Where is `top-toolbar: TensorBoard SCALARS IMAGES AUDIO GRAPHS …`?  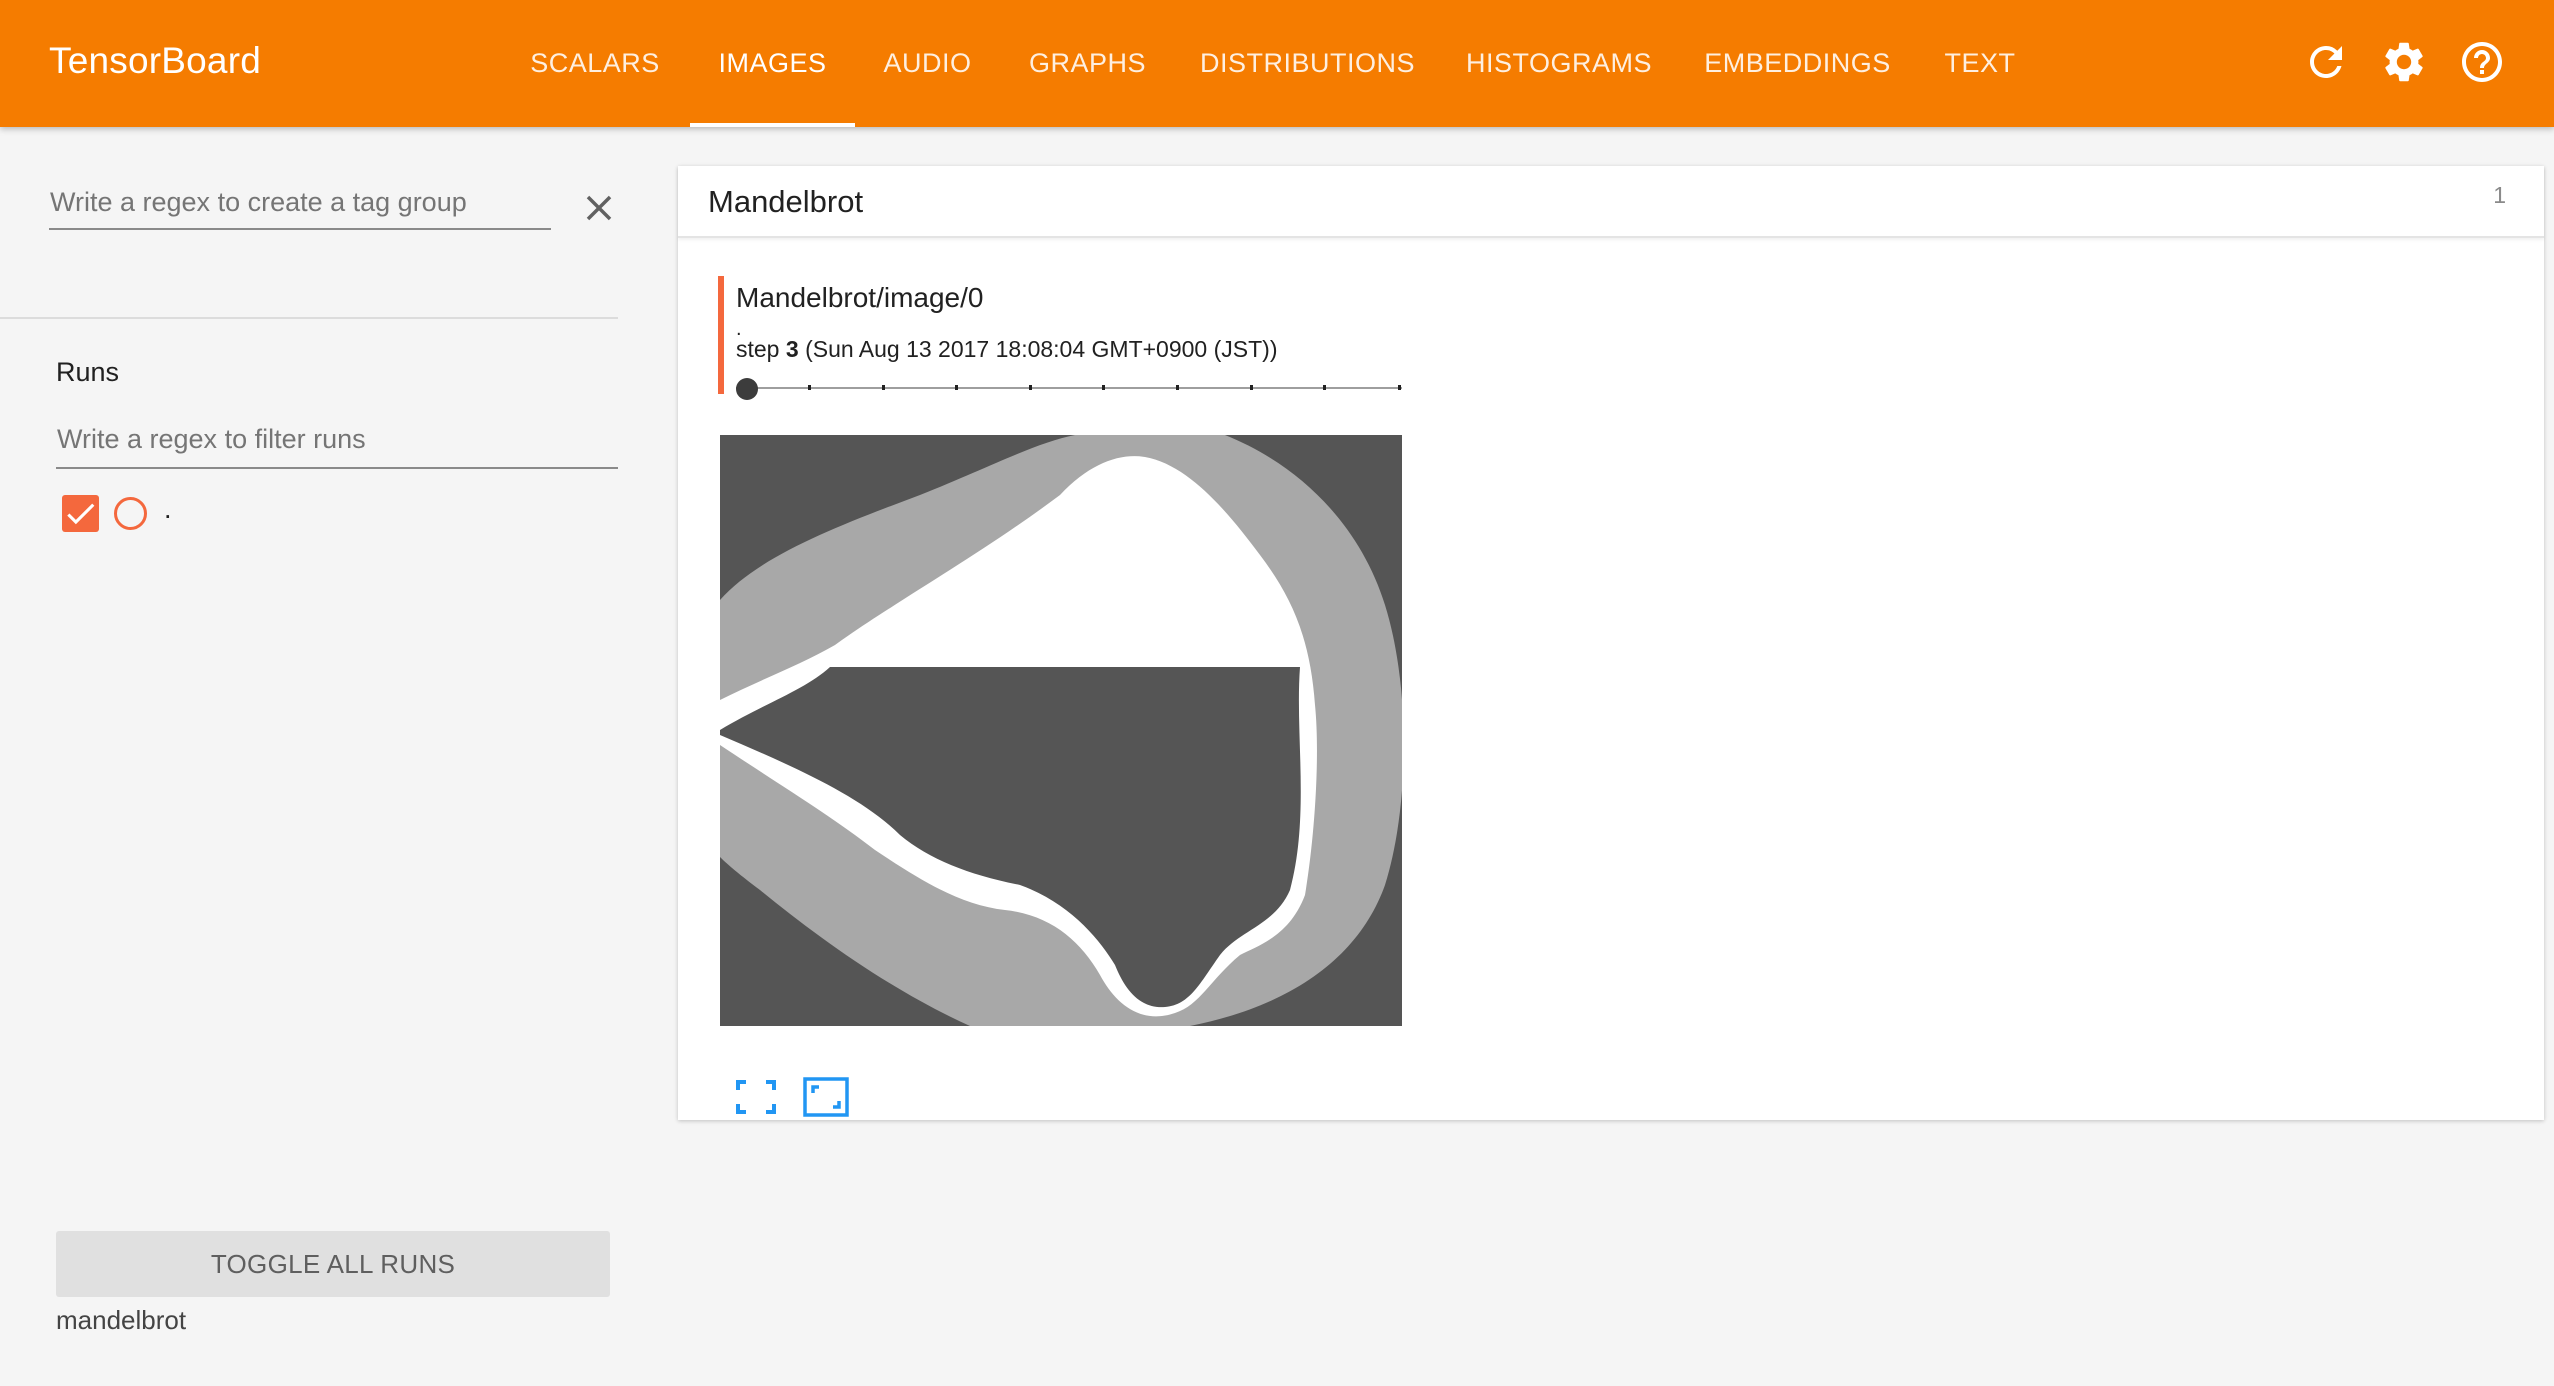
top-toolbar: TensorBoard SCALARS IMAGES AUDIO GRAPHS … is located at coordinates (1277, 63).